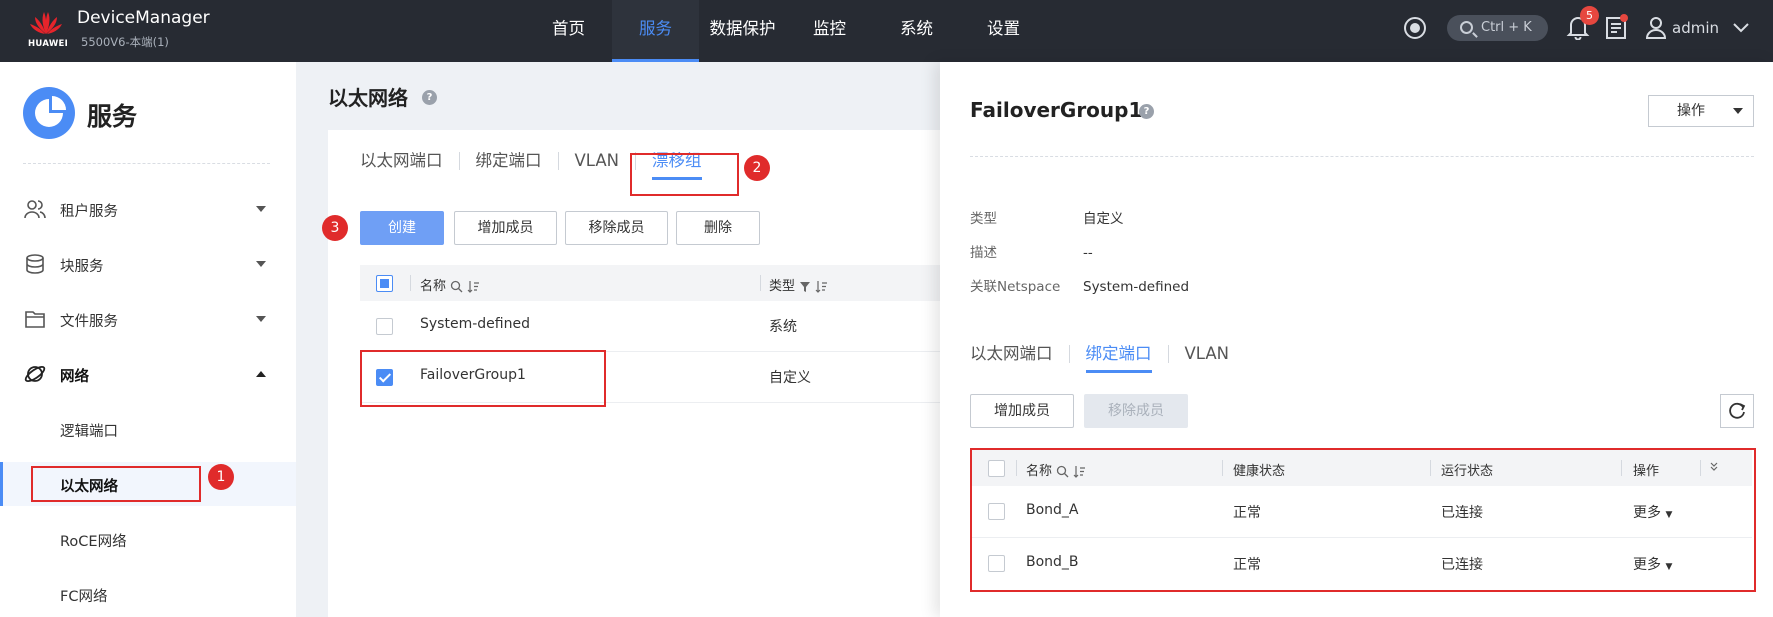  What do you see at coordinates (148, 484) in the screenshot?
I see `sidebar-item-ethernet: 以太网络` at bounding box center [148, 484].